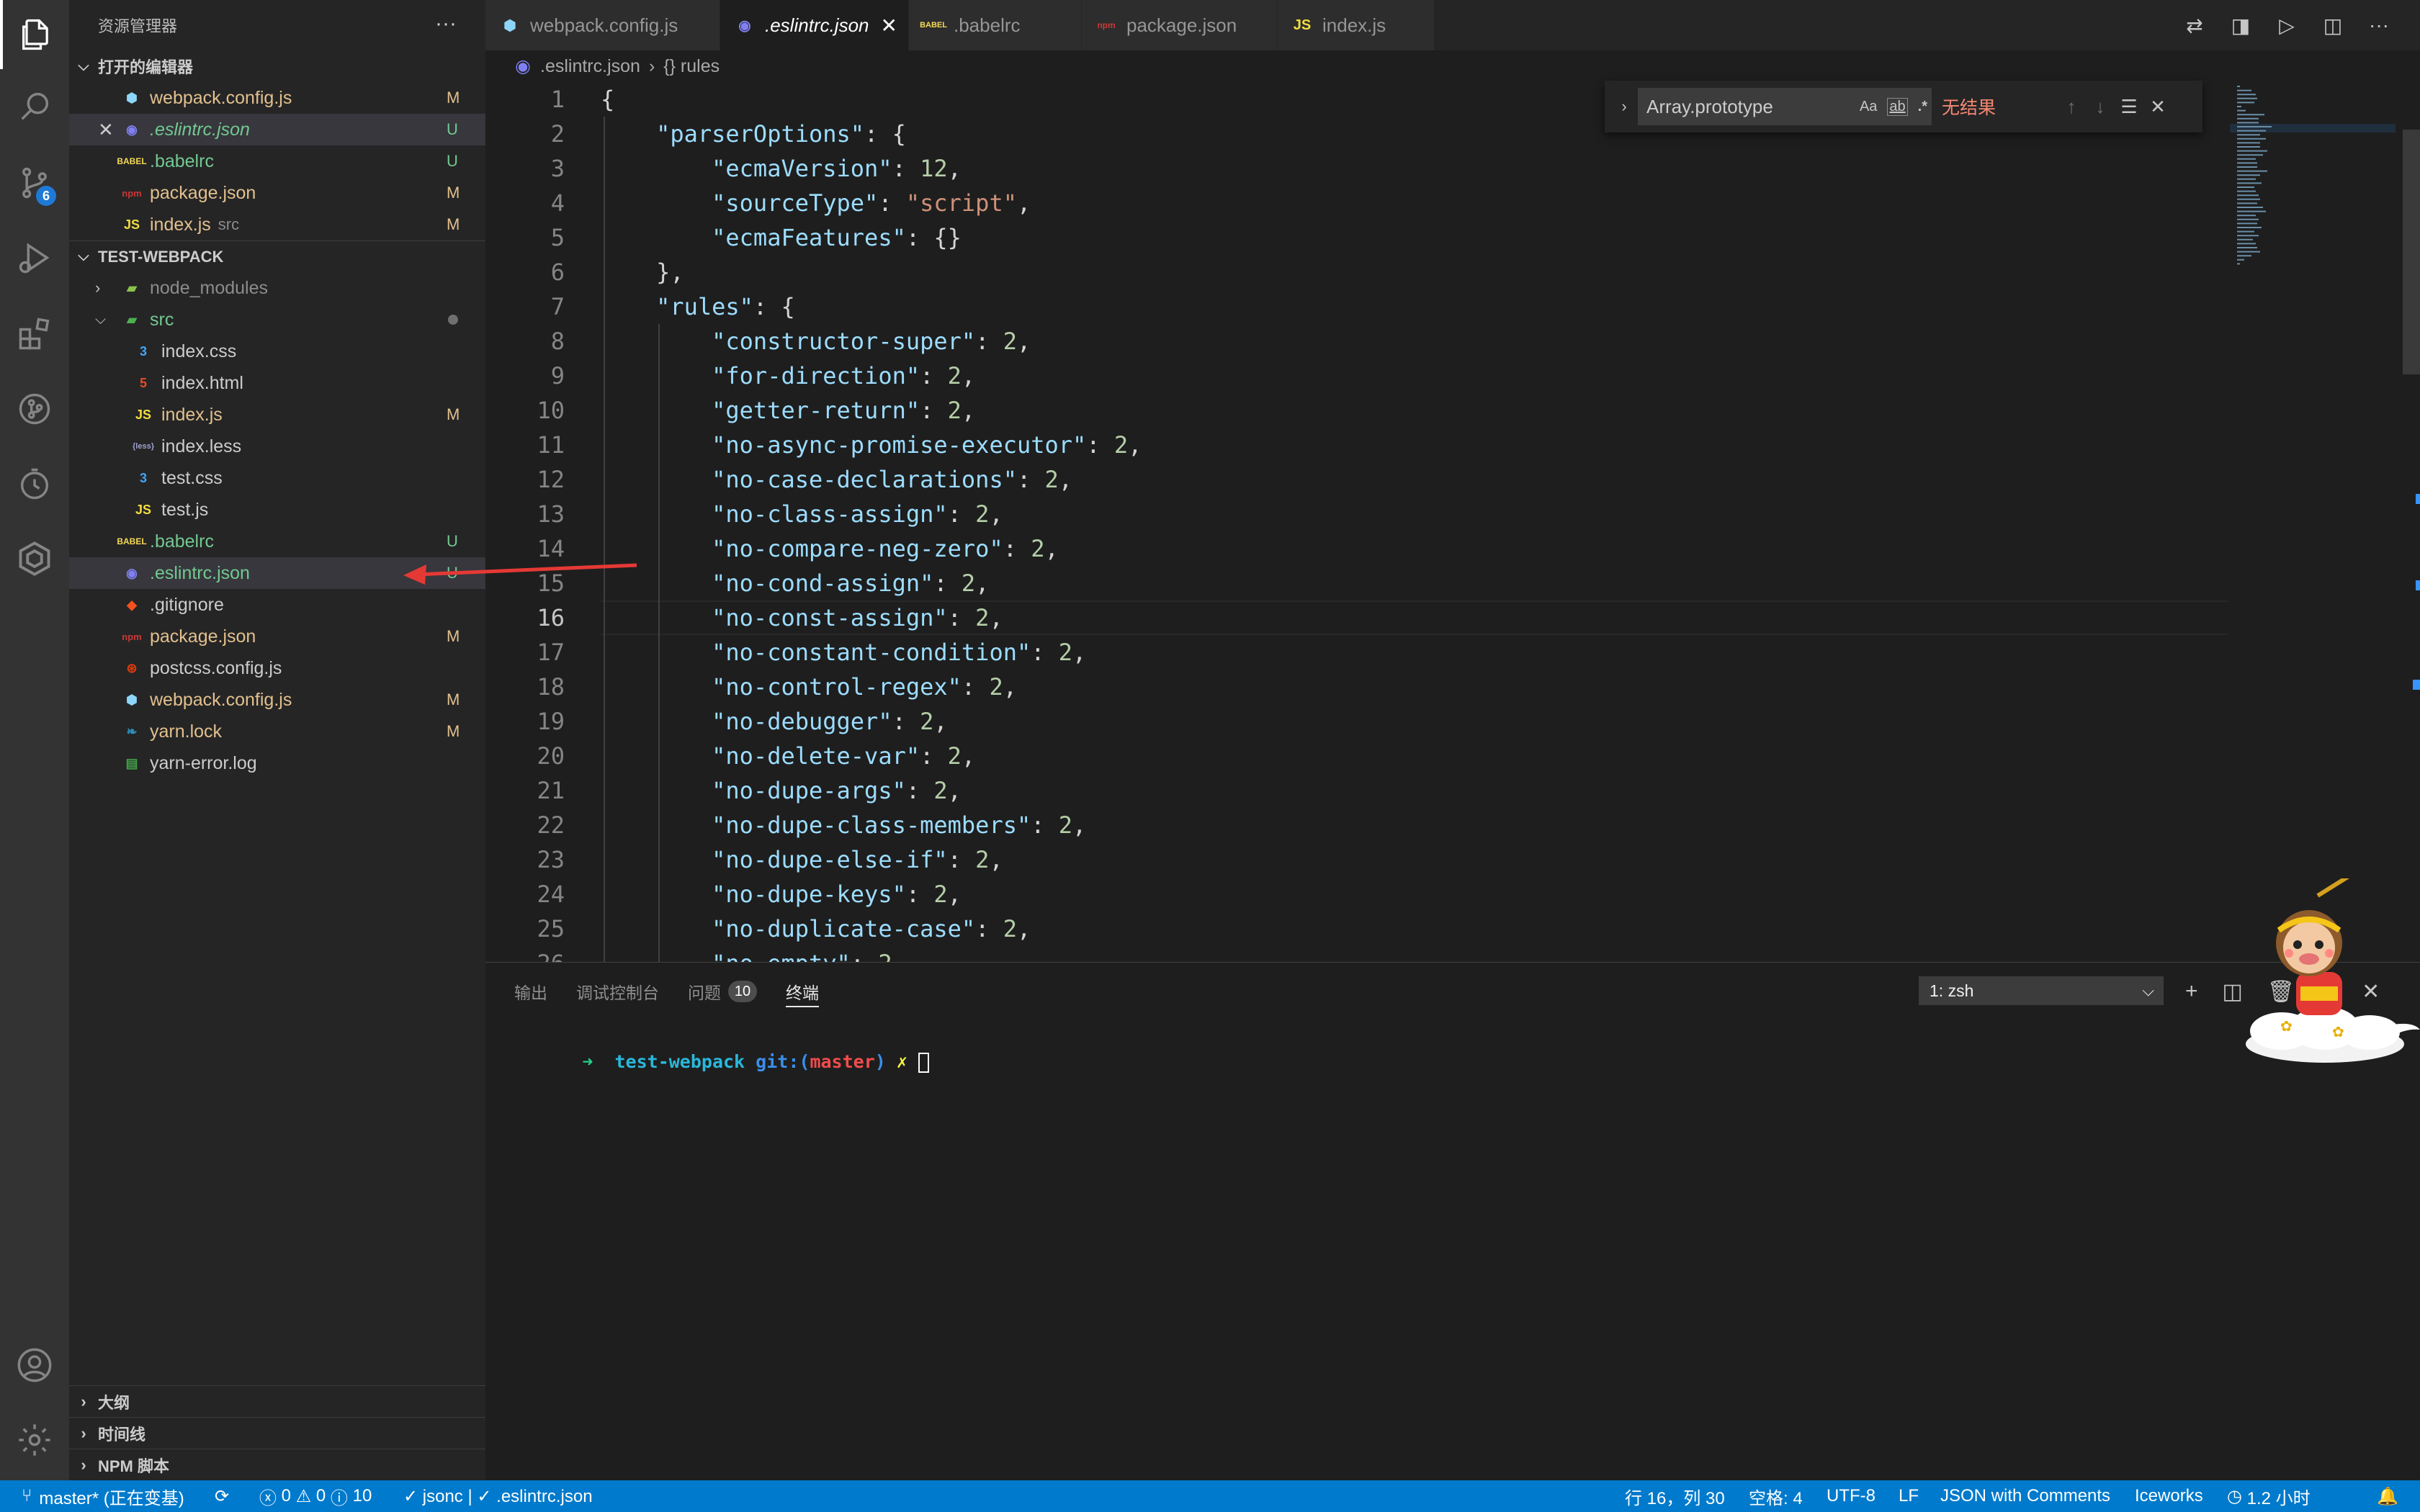 Image resolution: width=2420 pixels, height=1512 pixels. What do you see at coordinates (277, 98) in the screenshot?
I see `open-editor-item: ⬢ webpack.config.js M` at bounding box center [277, 98].